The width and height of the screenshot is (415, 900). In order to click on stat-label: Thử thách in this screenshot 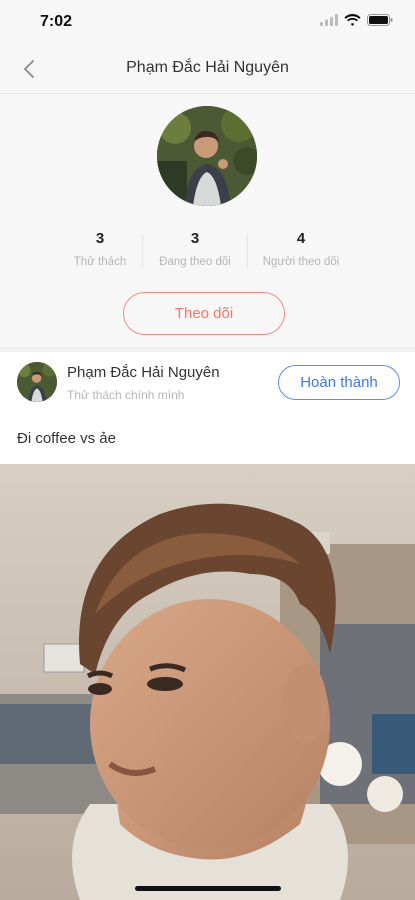, I will do `click(100, 262)`.